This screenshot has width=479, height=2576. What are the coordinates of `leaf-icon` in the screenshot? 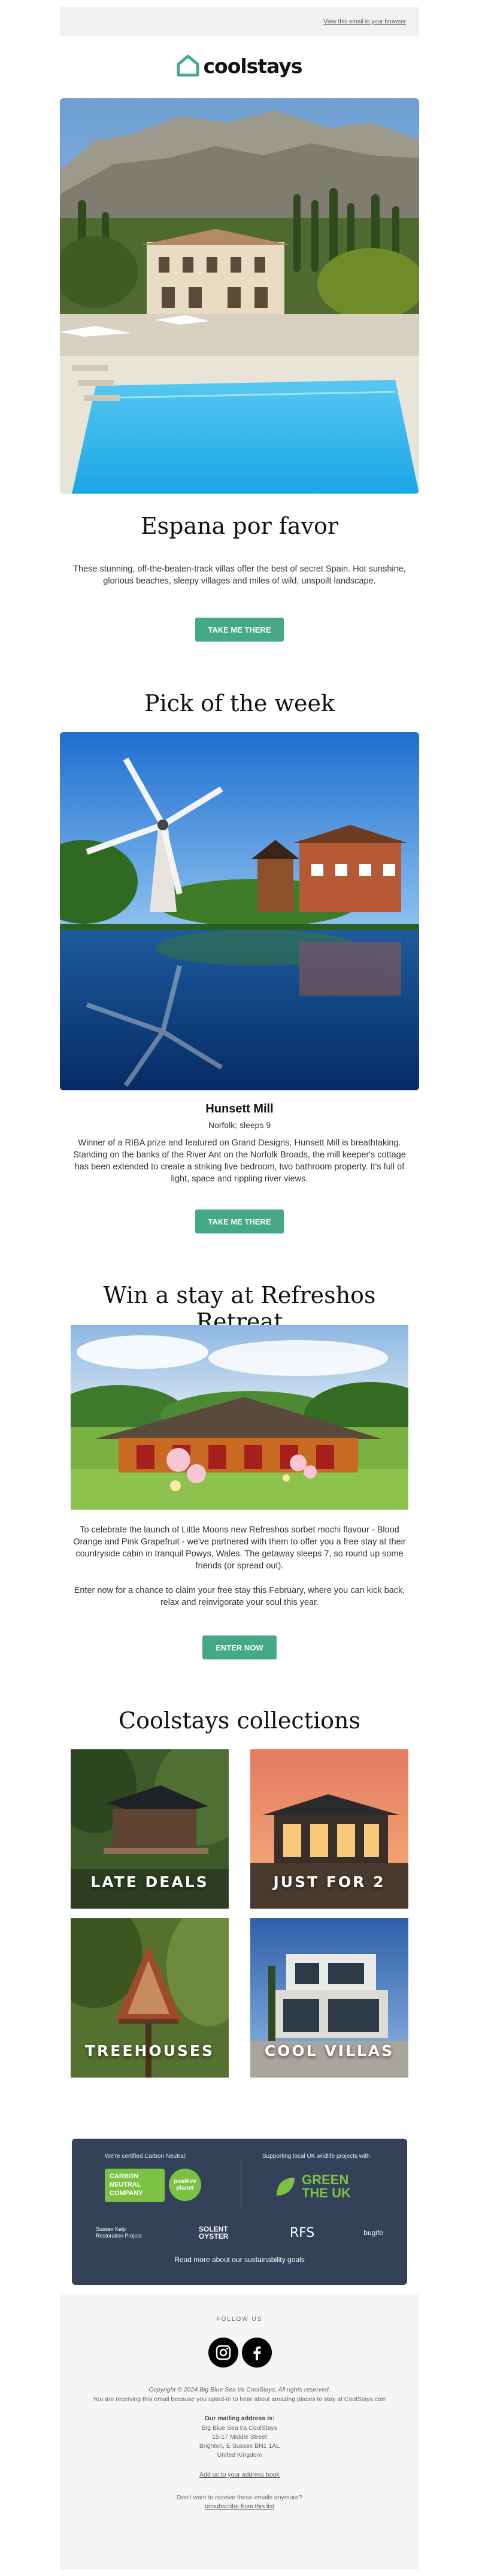 It's located at (286, 2187).